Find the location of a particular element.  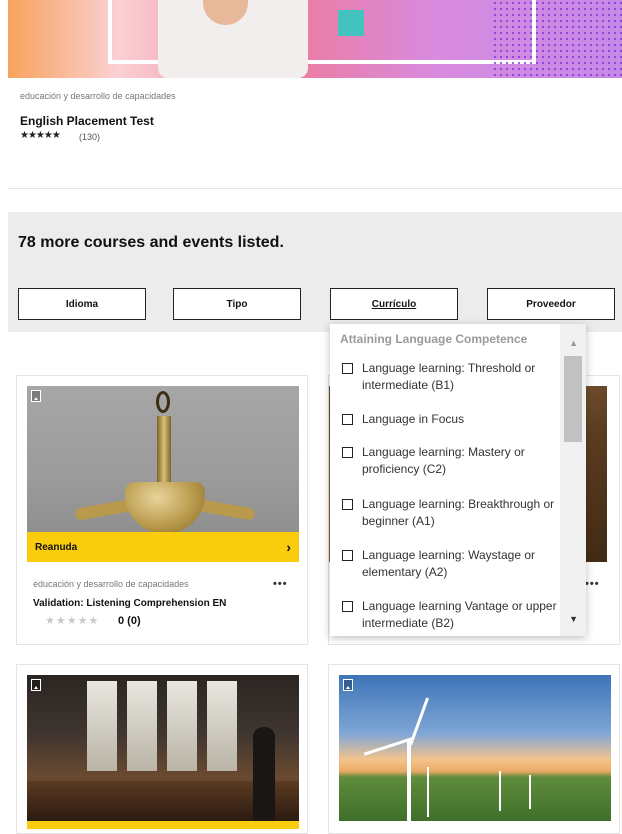

course-title: English Placement Test is located at coordinates (87, 121).